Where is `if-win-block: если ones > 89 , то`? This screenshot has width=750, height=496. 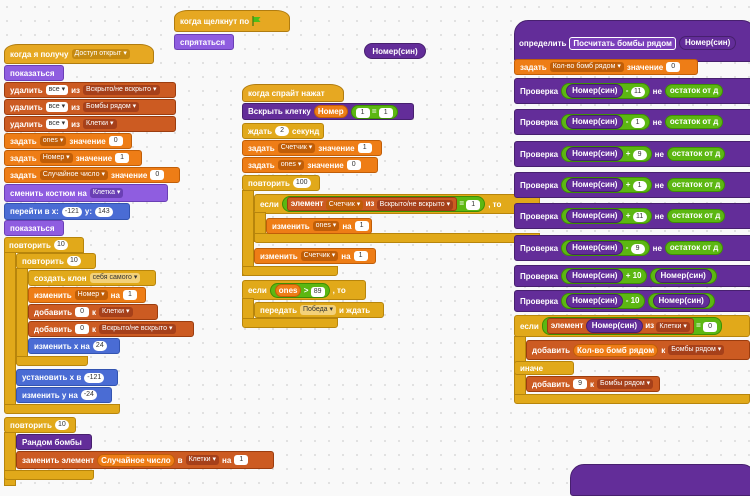
if-win-block: если ones > 89 , то is located at coordinates (304, 290).